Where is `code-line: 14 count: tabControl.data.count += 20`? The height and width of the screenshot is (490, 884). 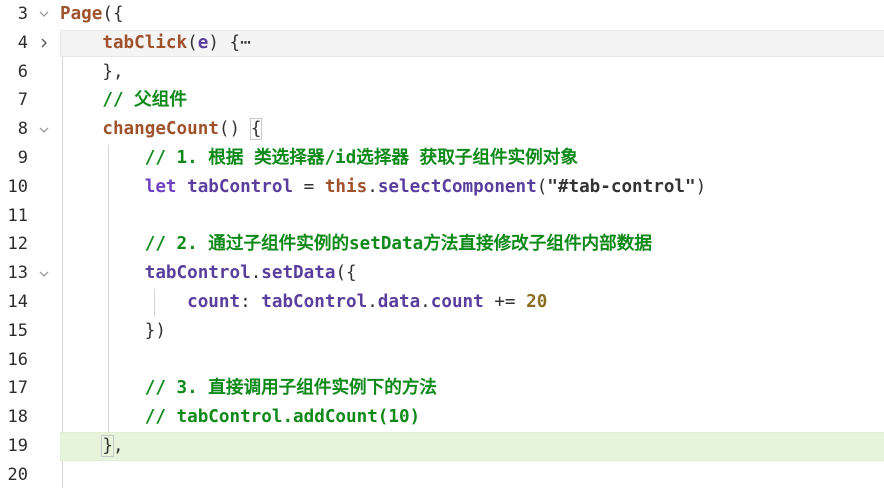 code-line: 14 count: tabControl.data.count += 20 is located at coordinates (442, 302).